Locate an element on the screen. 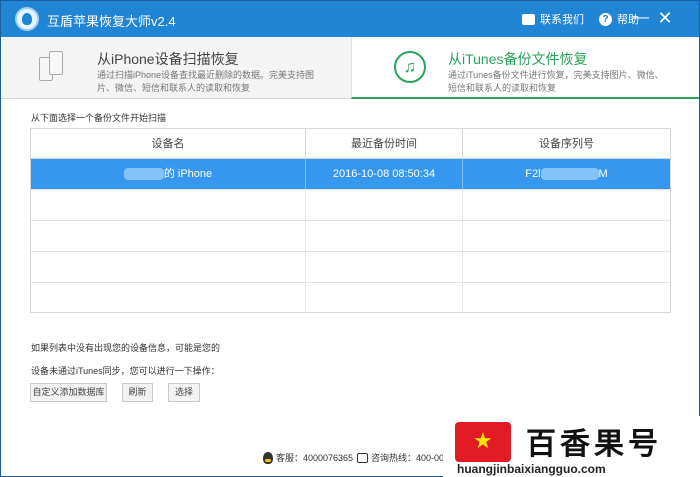 This screenshot has width=700, height=477. app-logo-icon is located at coordinates (27, 19).